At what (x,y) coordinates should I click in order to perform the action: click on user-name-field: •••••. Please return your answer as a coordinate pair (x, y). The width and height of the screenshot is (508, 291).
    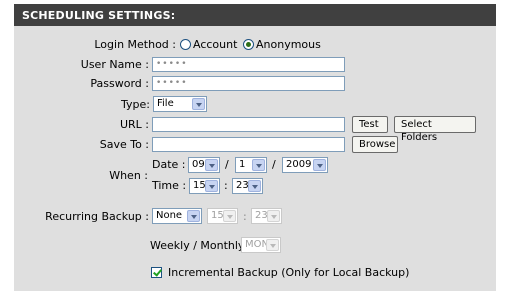
    Looking at the image, I should click on (248, 64).